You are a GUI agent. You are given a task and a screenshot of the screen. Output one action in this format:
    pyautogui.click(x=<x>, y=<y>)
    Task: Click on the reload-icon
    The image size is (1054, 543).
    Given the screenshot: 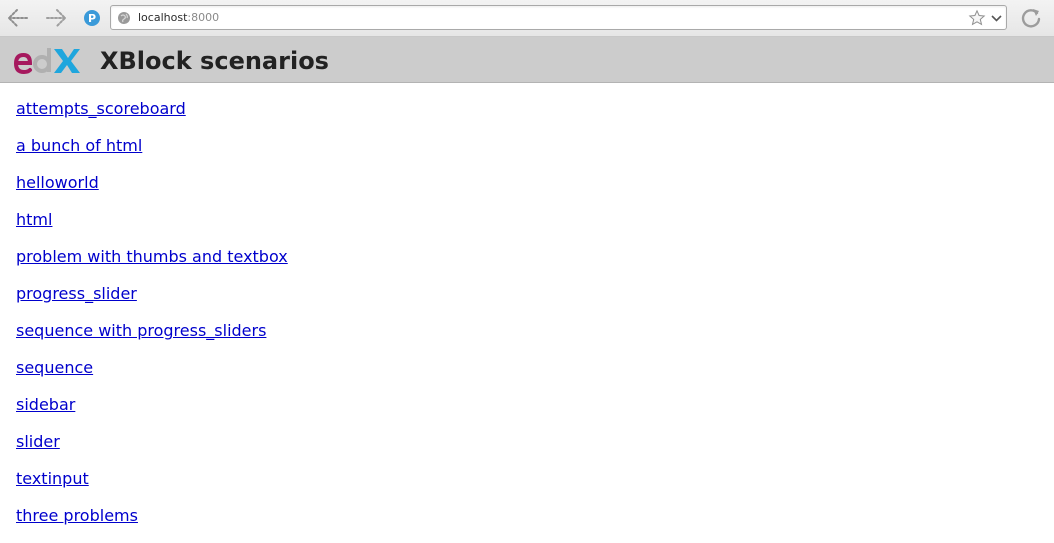 What is the action you would take?
    pyautogui.click(x=1031, y=19)
    